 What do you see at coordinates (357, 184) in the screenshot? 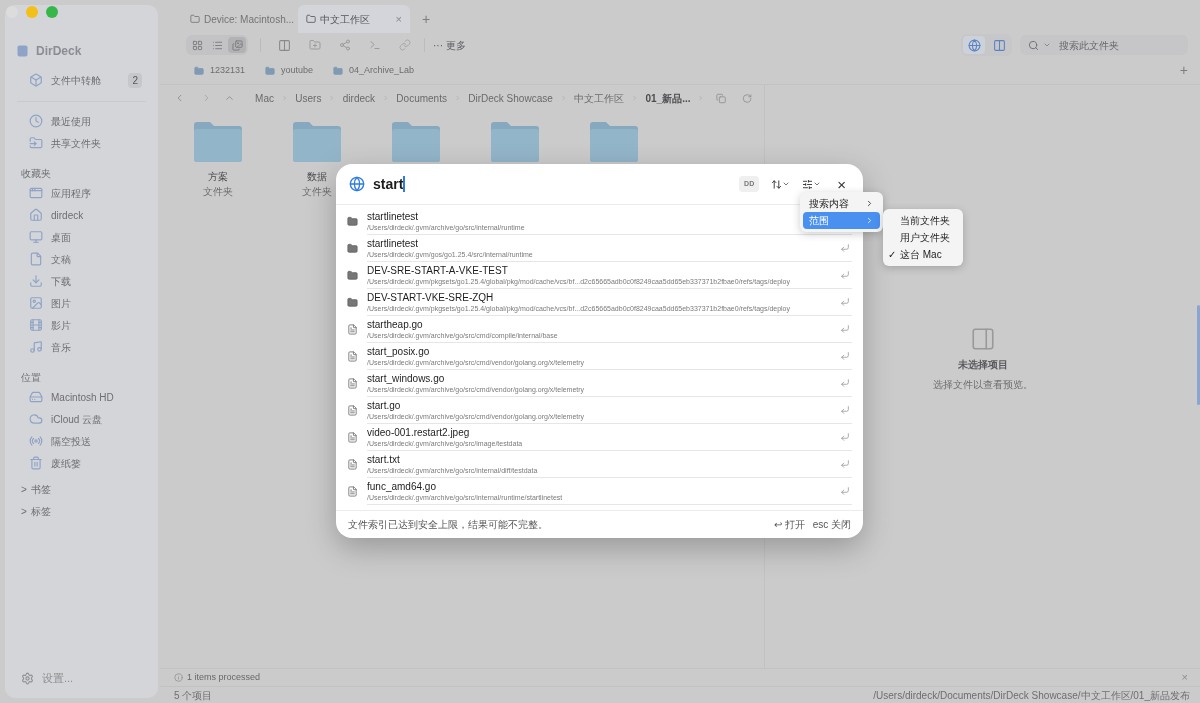
I see `global-search-icon` at bounding box center [357, 184].